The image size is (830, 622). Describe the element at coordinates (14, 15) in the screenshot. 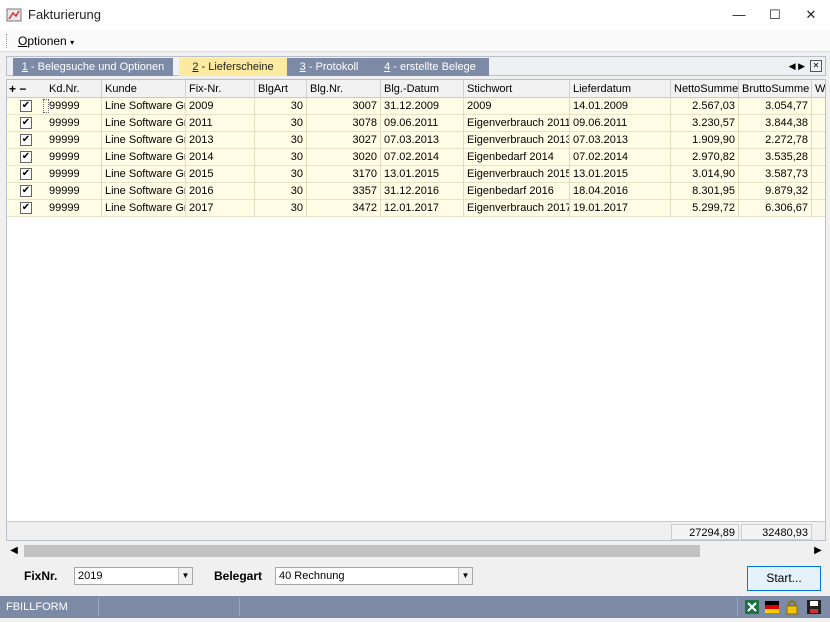

I see `app-icon` at that location.